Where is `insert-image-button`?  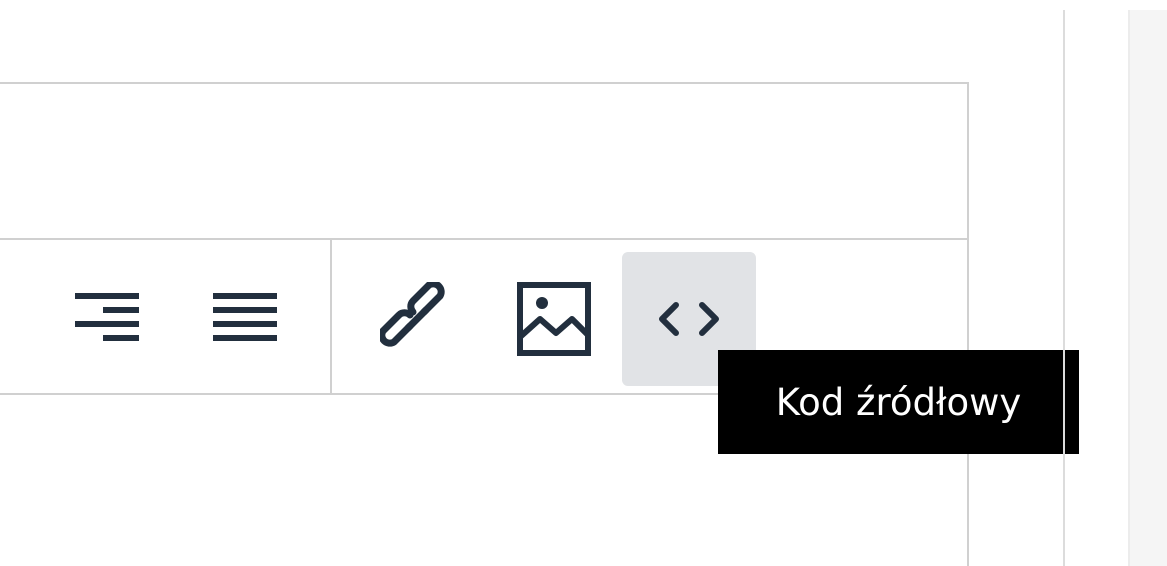 insert-image-button is located at coordinates (554, 319).